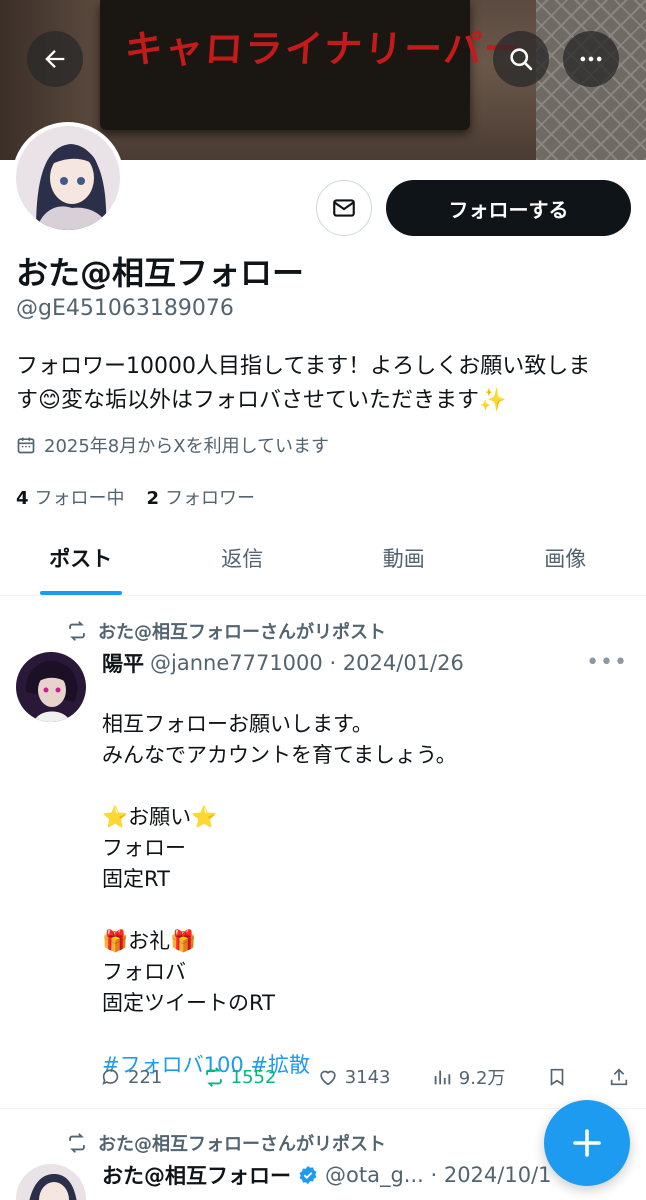  I want to click on share-button, so click(619, 1077).